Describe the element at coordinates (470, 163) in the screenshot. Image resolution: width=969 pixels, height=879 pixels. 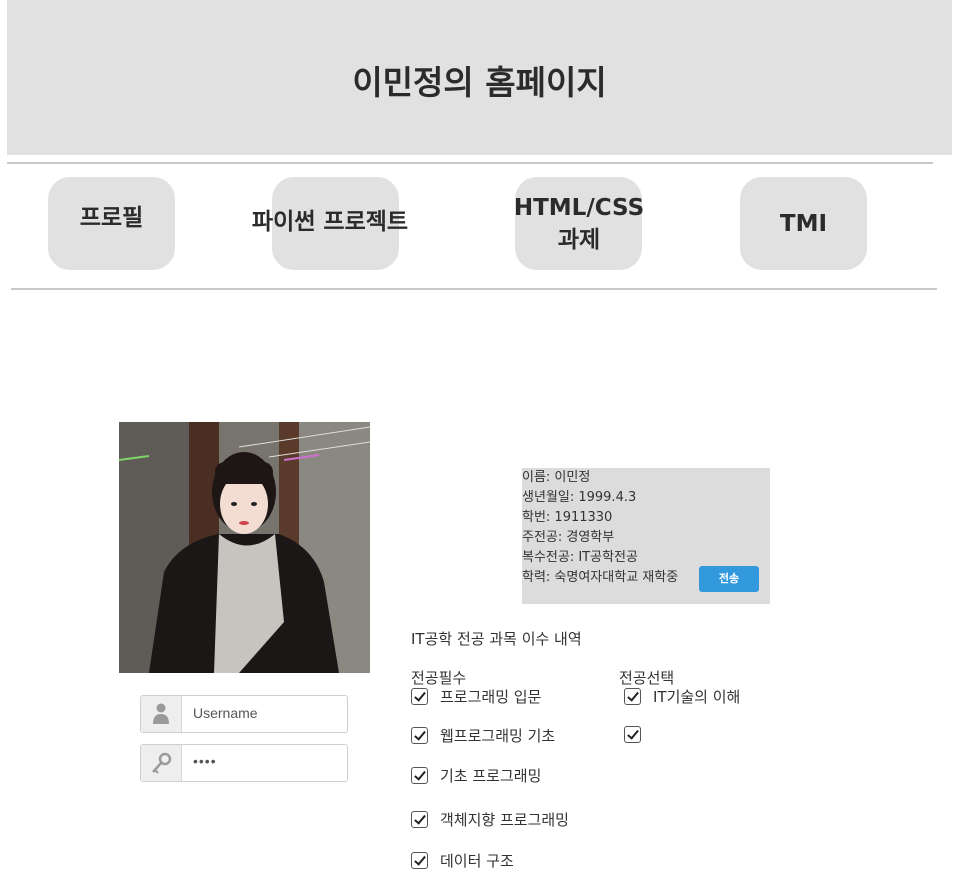
I see `divider-top` at that location.